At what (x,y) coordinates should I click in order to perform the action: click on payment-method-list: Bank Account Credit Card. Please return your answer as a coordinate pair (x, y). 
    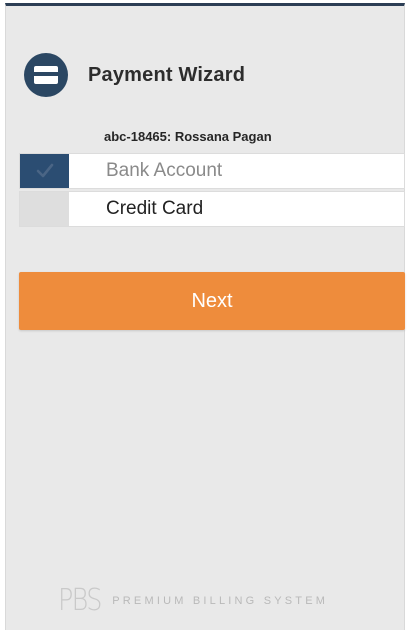
    Looking at the image, I should click on (212, 191).